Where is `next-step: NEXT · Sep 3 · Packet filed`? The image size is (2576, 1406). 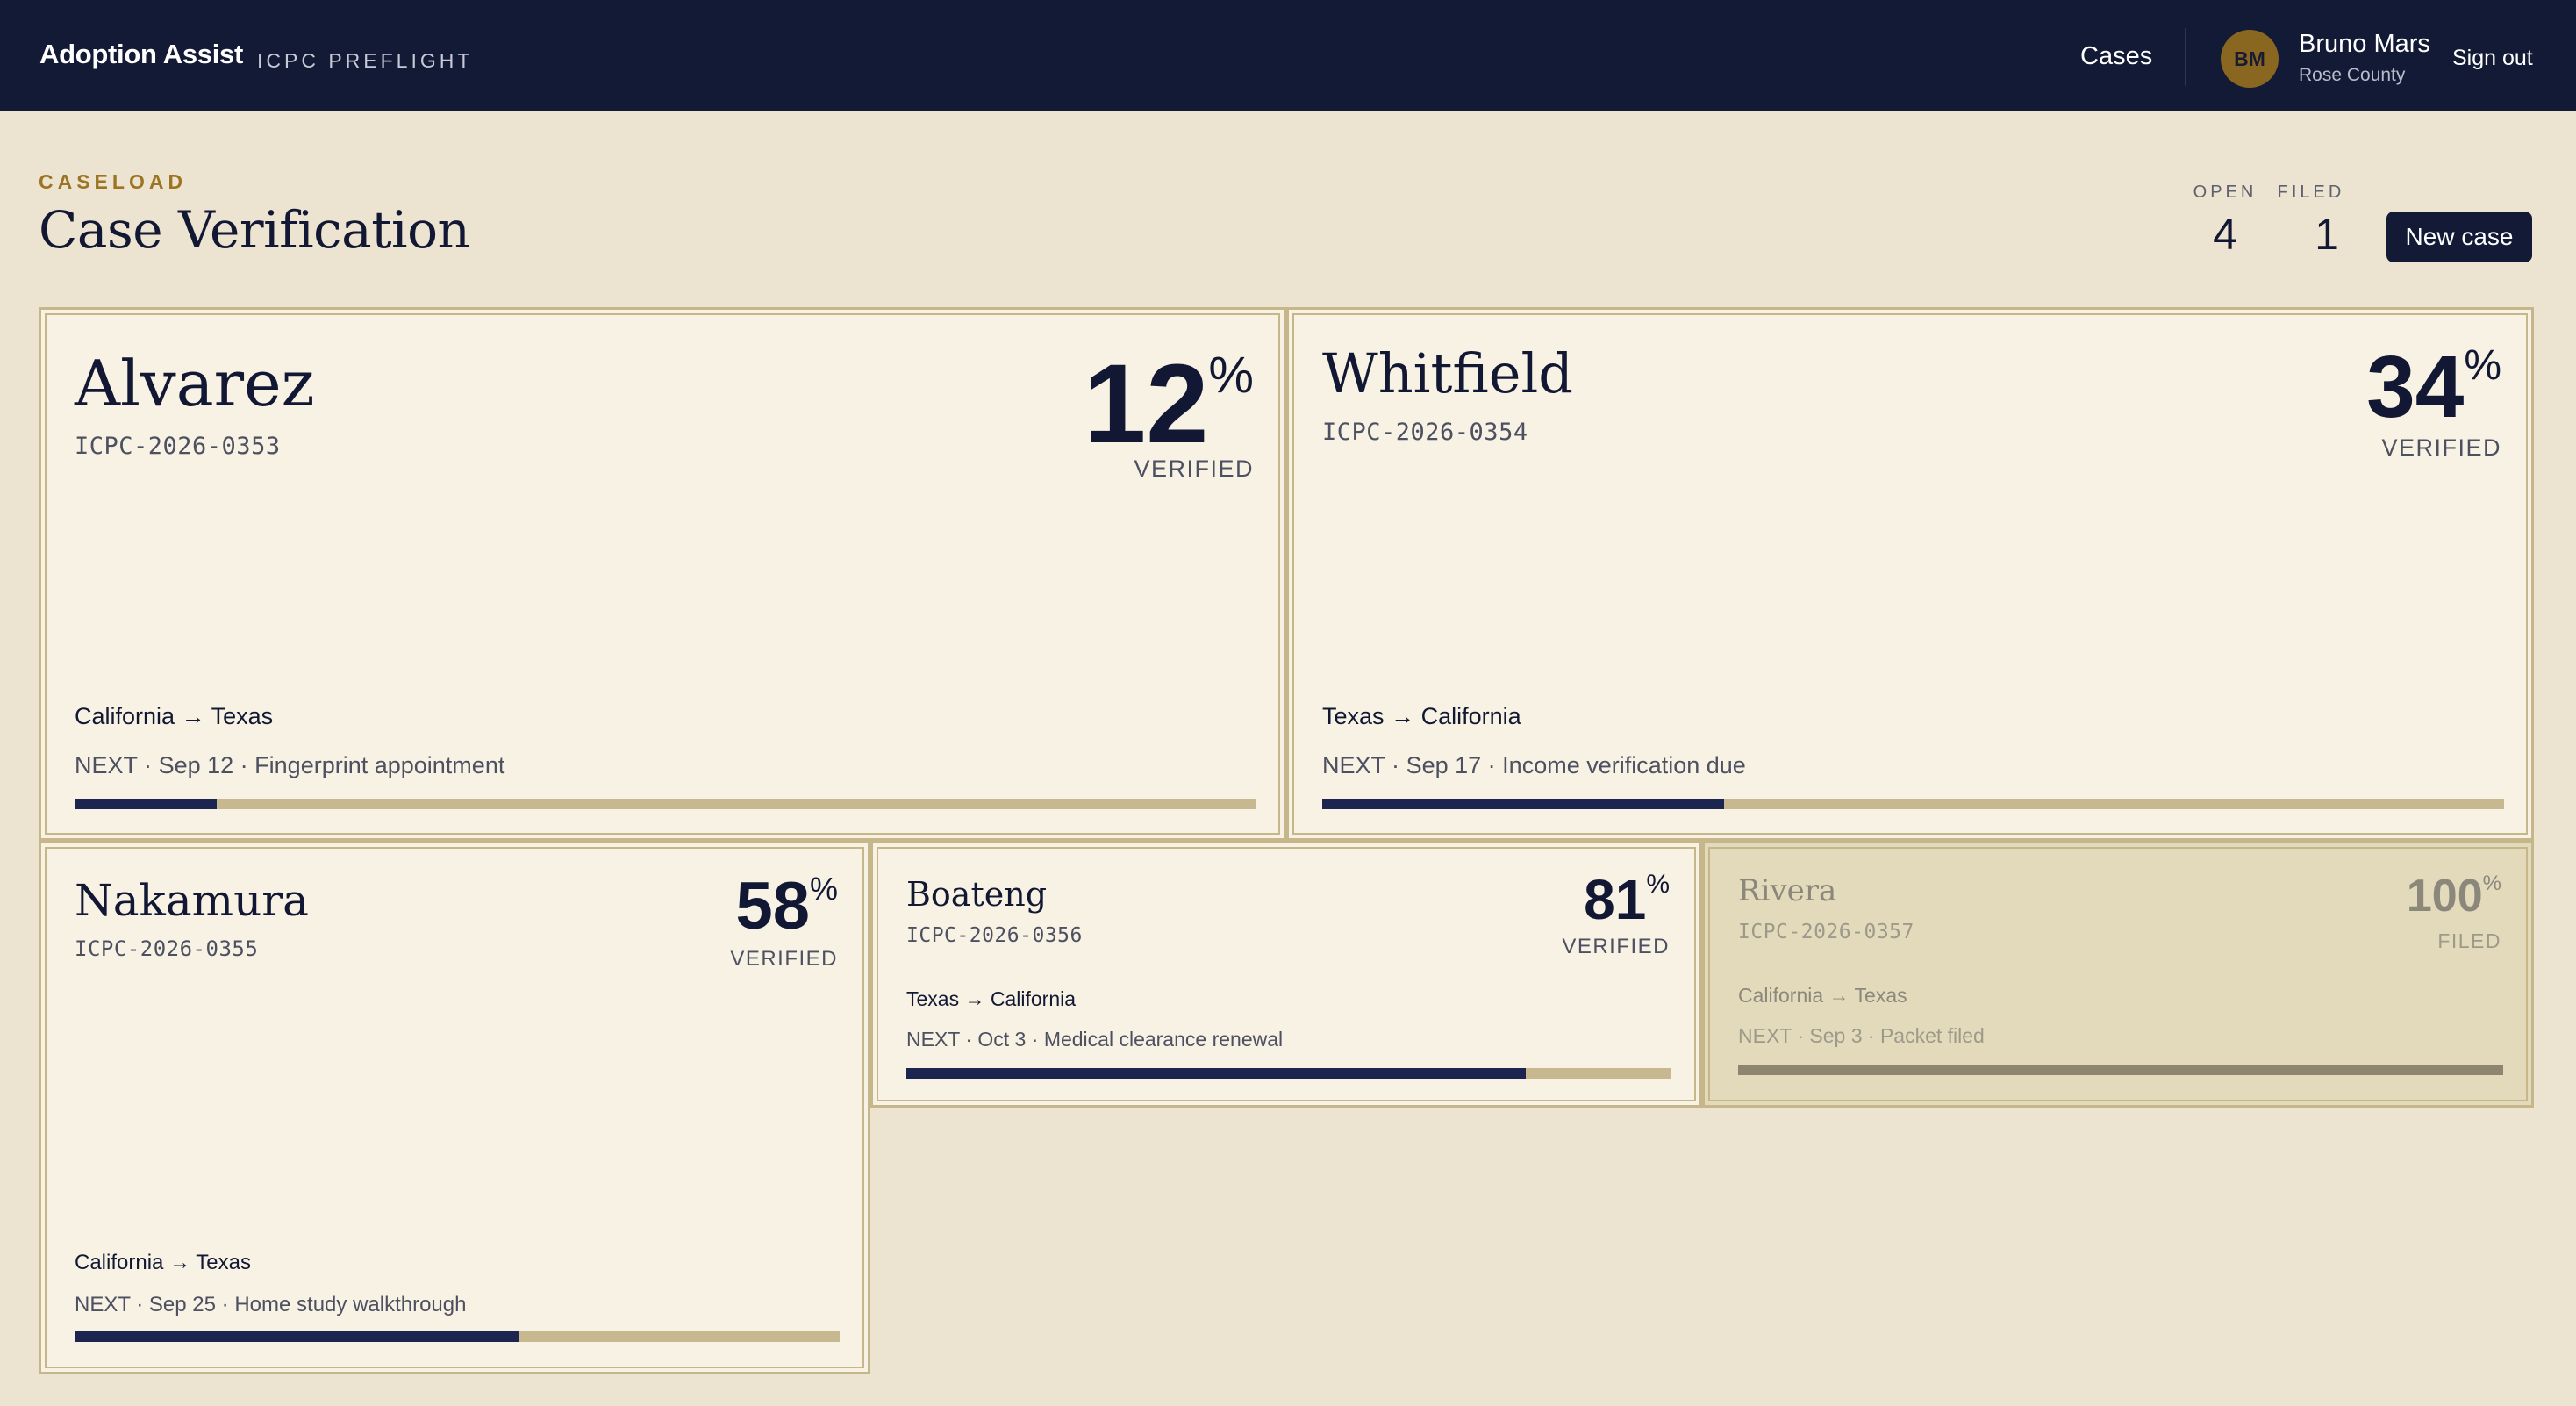
next-step: NEXT · Sep 3 · Packet filed is located at coordinates (1861, 1036).